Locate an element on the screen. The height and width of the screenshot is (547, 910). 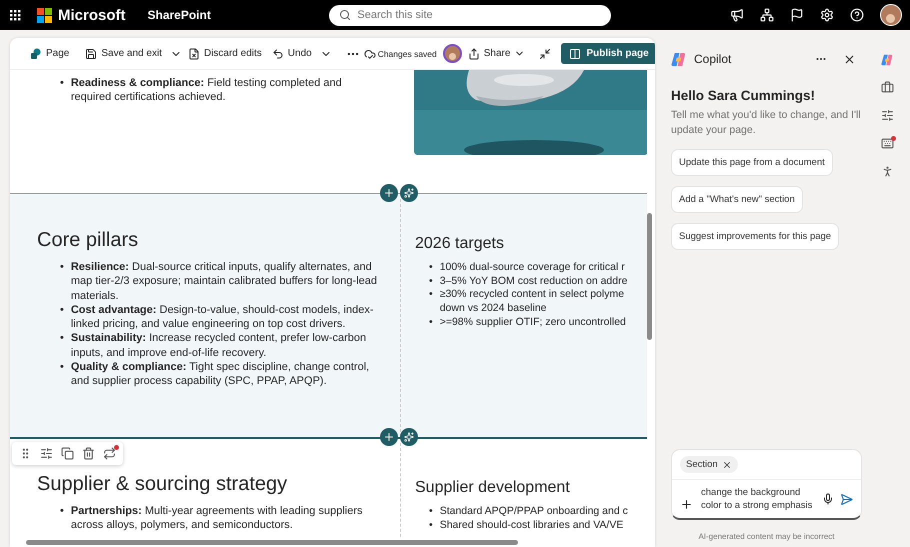
bullet-text: ≥30% recycled content in select polyme down vs 2024 baseline is located at coordinates (532, 302).